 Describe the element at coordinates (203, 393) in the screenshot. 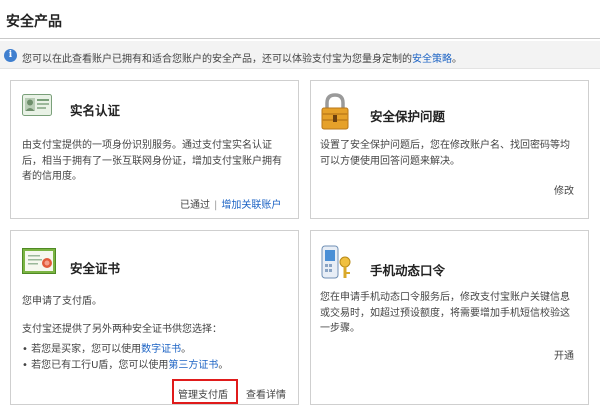

I see `manage-shield-link: 管理支付盾` at that location.